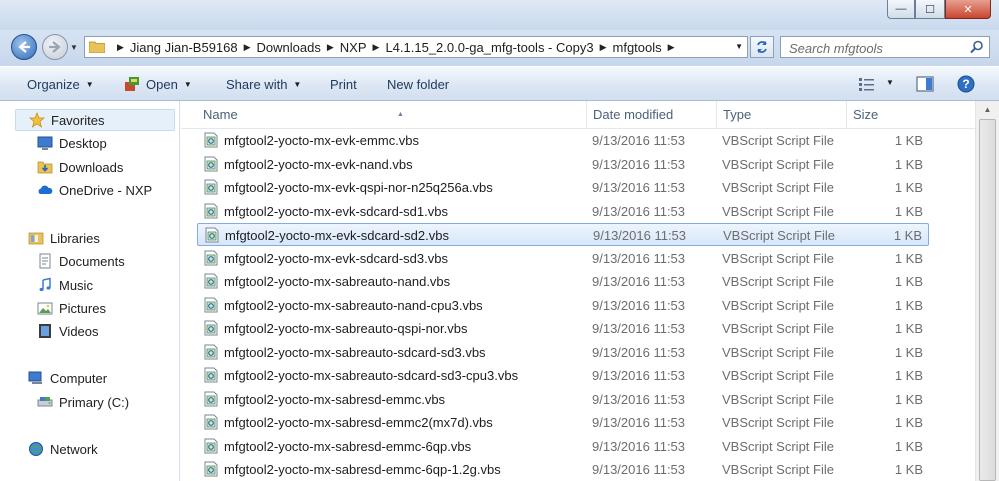 The height and width of the screenshot is (481, 999). I want to click on recent-pages-dropdown: ▼, so click(74, 47).